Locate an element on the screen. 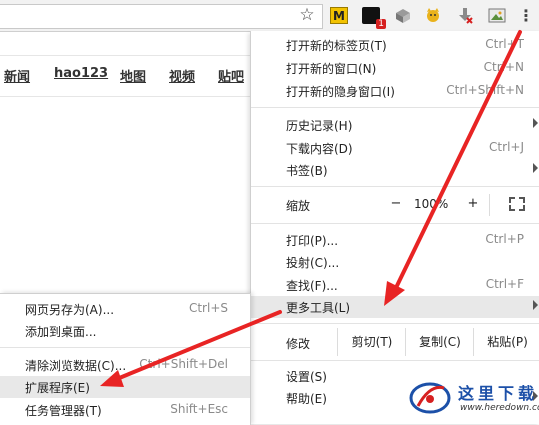 Image resolution: width=539 pixels, height=425 pixels. menu-item-label: 下载内容(D) is located at coordinates (319, 149).